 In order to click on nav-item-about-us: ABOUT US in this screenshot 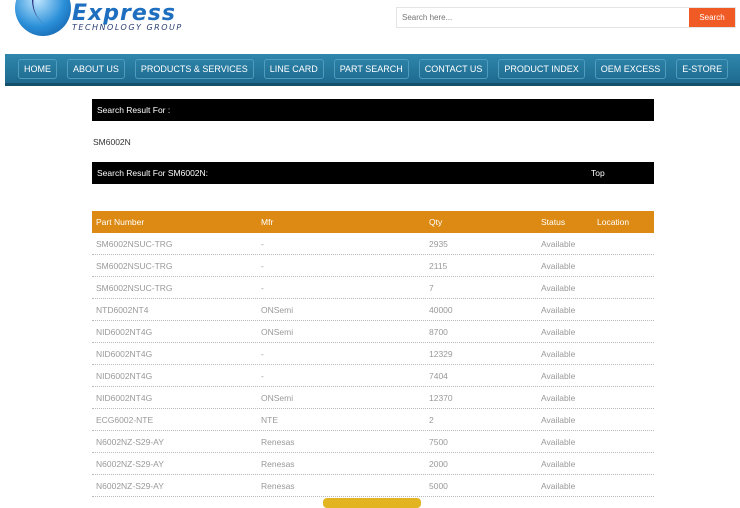, I will do `click(96, 68)`.